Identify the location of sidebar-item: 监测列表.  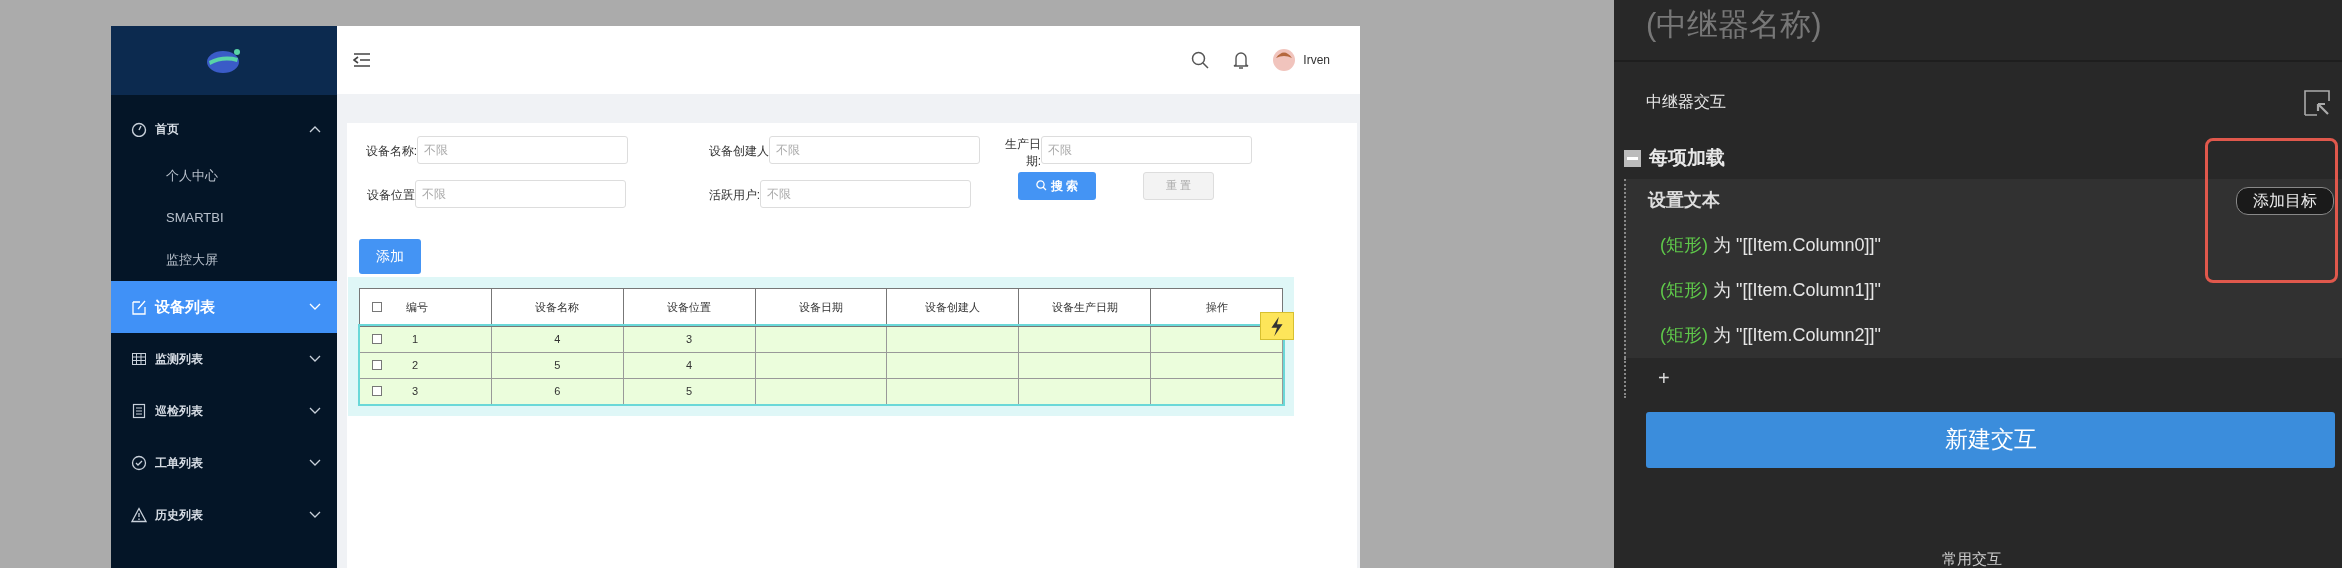
(224, 359).